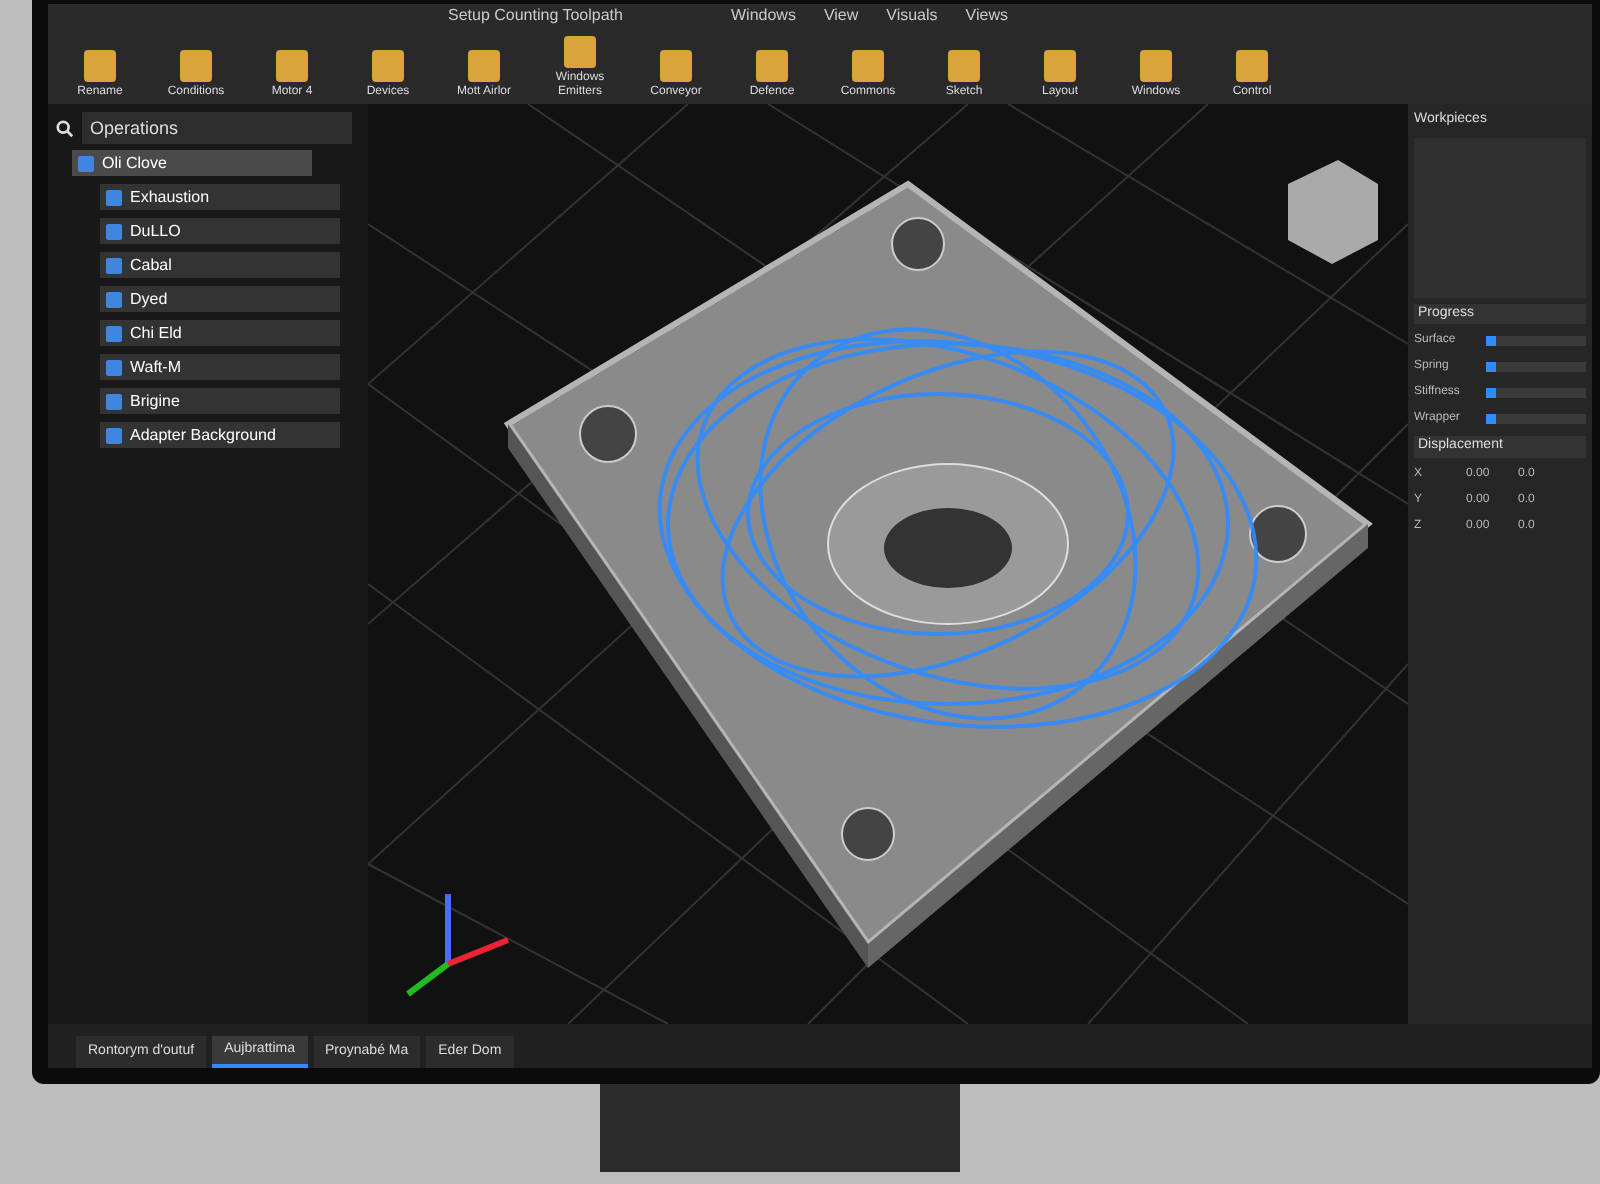 Image resolution: width=1600 pixels, height=1184 pixels. I want to click on window-title: Setup Counting Toolpath, so click(535, 16).